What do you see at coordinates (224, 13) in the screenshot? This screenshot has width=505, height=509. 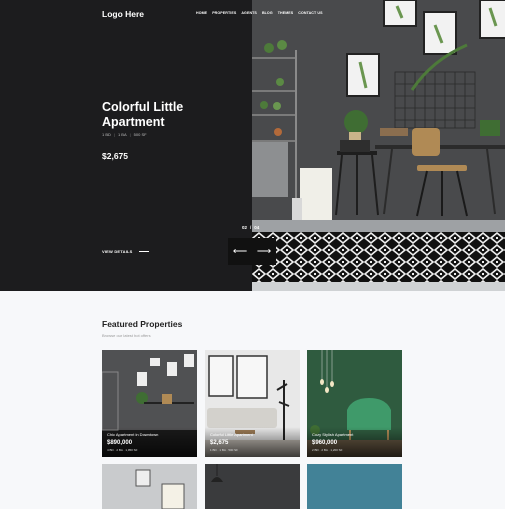 I see `nav-properties: PROPERTIES` at bounding box center [224, 13].